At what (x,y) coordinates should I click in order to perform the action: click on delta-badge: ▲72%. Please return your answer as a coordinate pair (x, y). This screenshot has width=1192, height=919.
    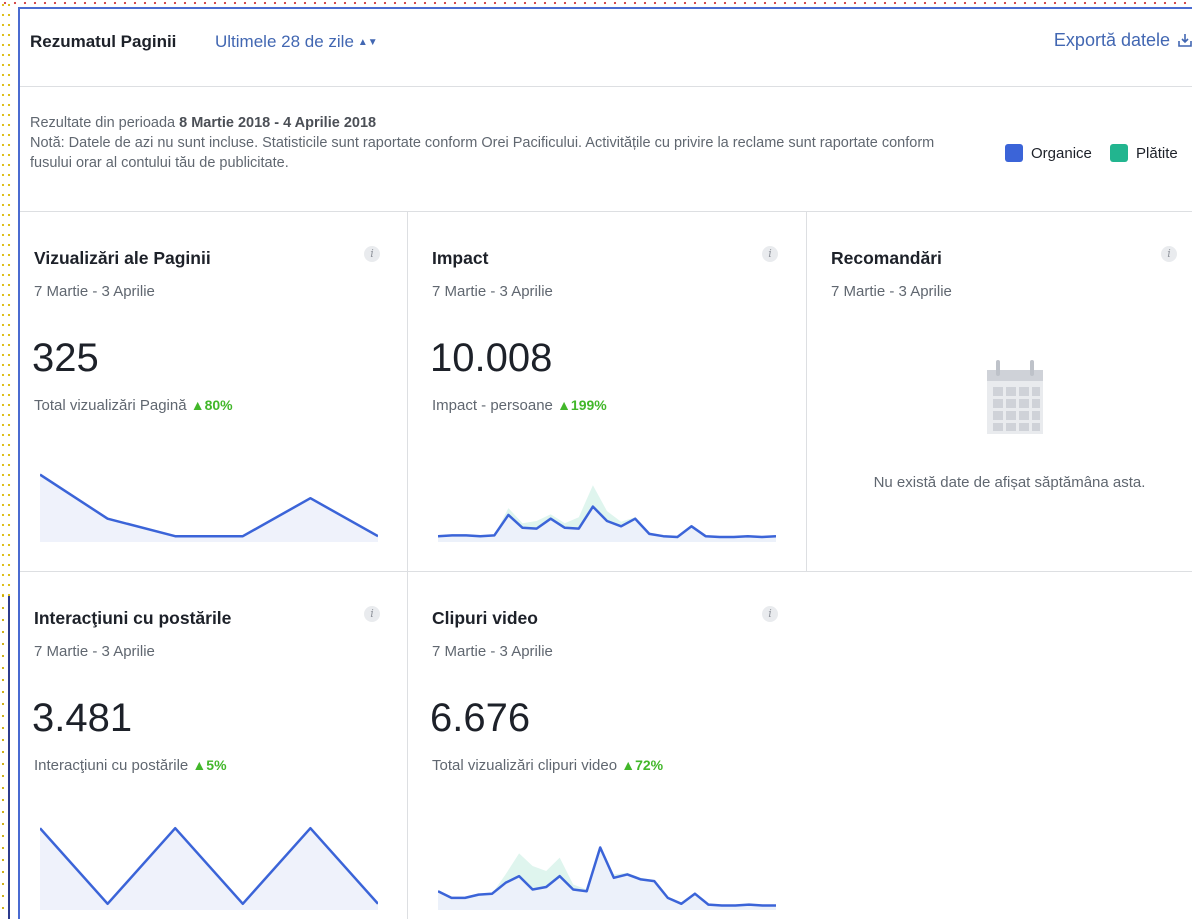
    Looking at the image, I should click on (642, 765).